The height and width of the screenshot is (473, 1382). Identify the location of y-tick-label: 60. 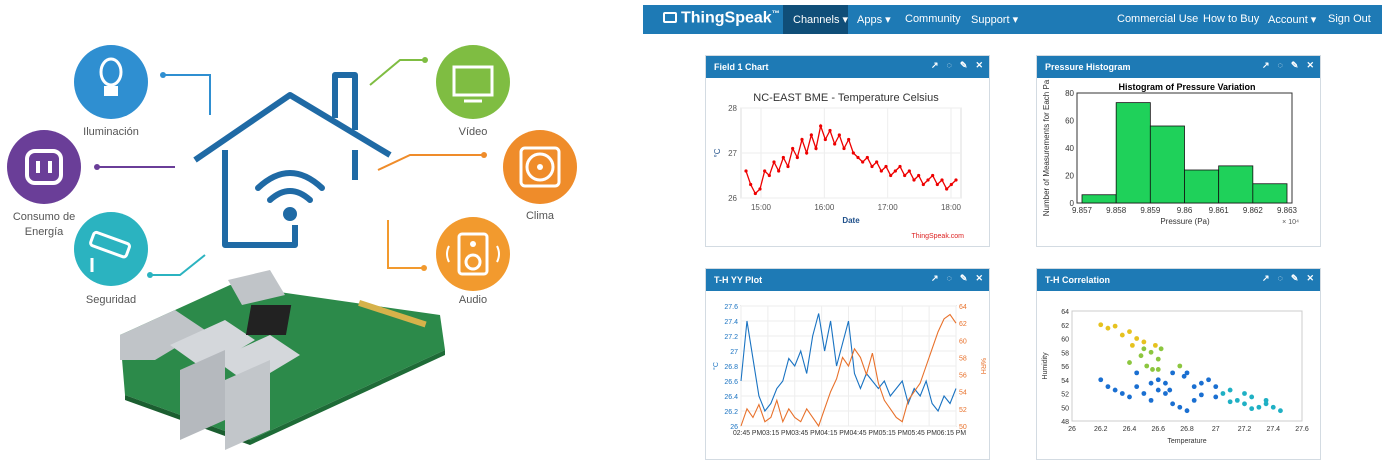
(1065, 340).